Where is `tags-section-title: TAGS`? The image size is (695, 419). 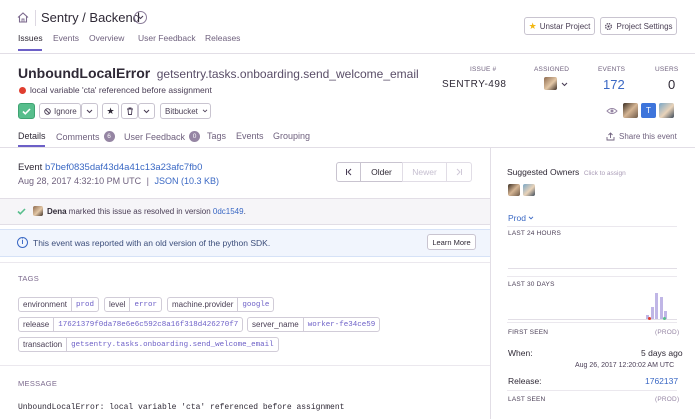 tags-section-title: TAGS is located at coordinates (29, 278).